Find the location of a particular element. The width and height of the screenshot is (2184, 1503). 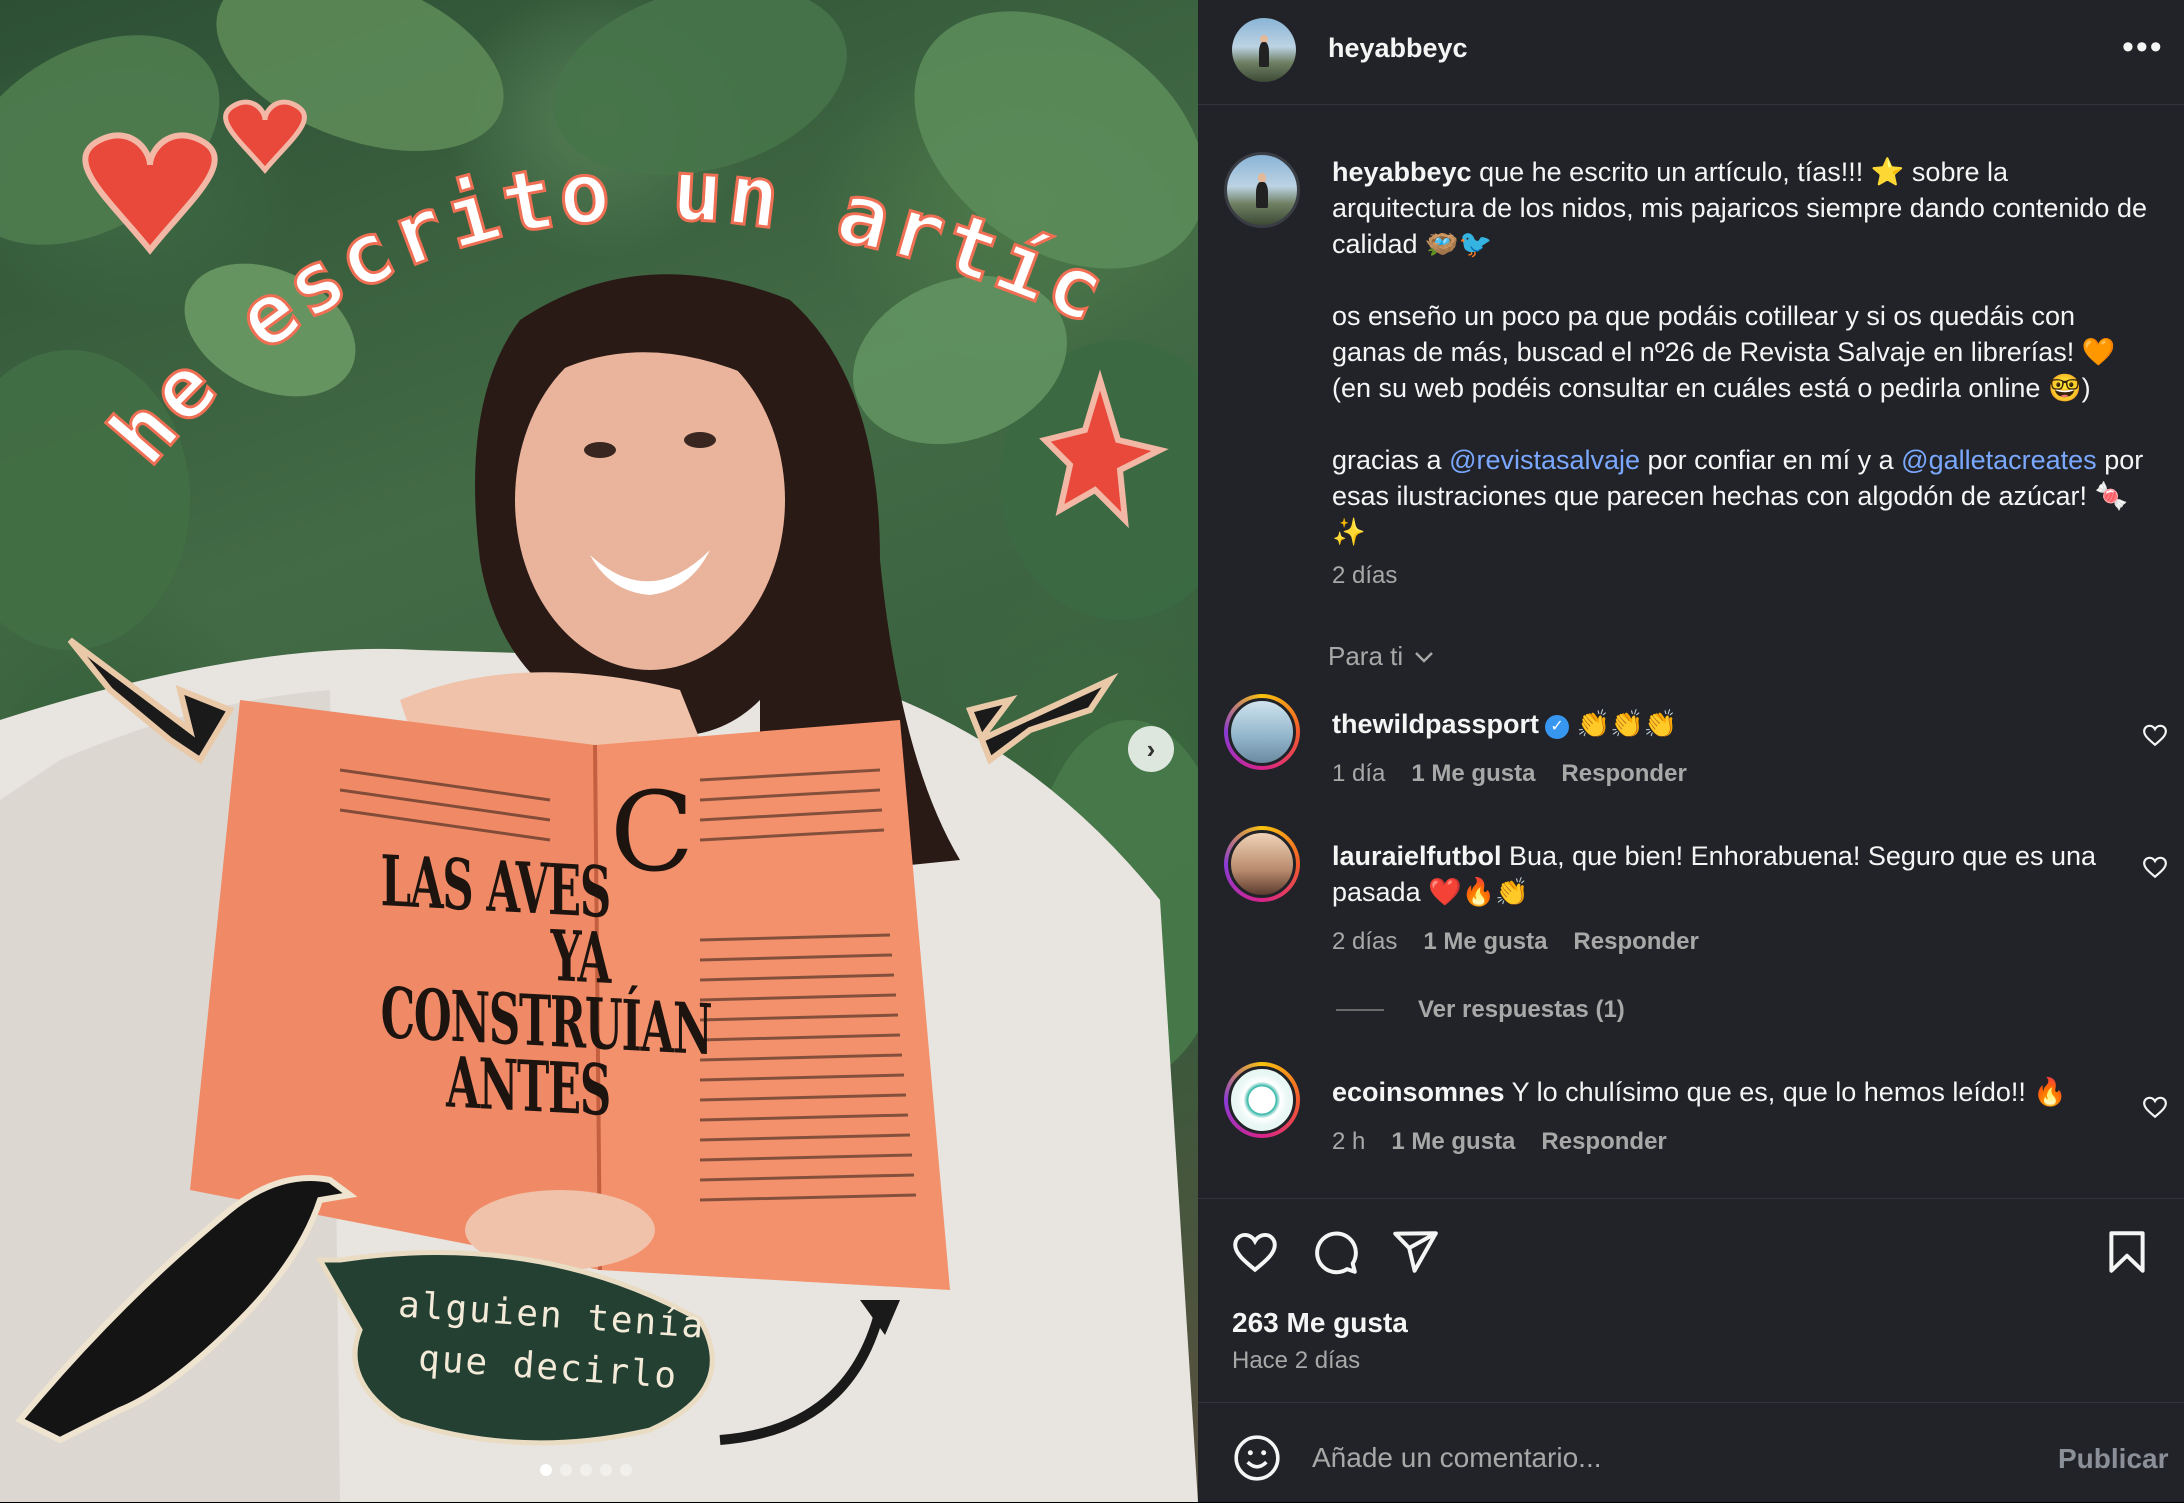

emoji-icon is located at coordinates (1257, 1458).